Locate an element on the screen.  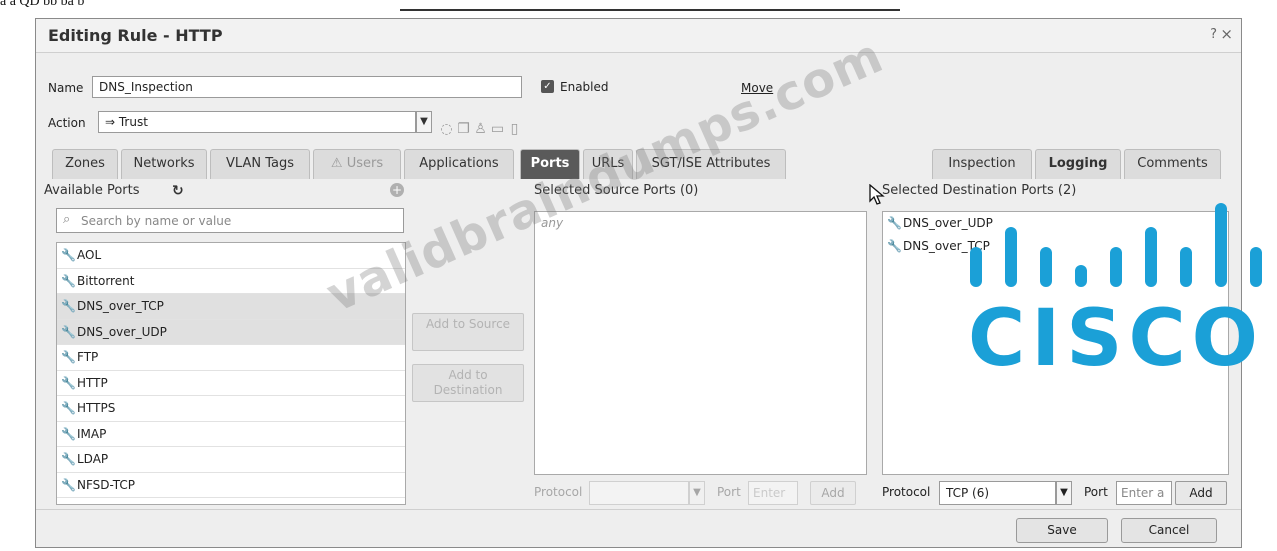
list-item-dns-over-tcp: 🔧DNS_over_TCP is located at coordinates (231, 307).